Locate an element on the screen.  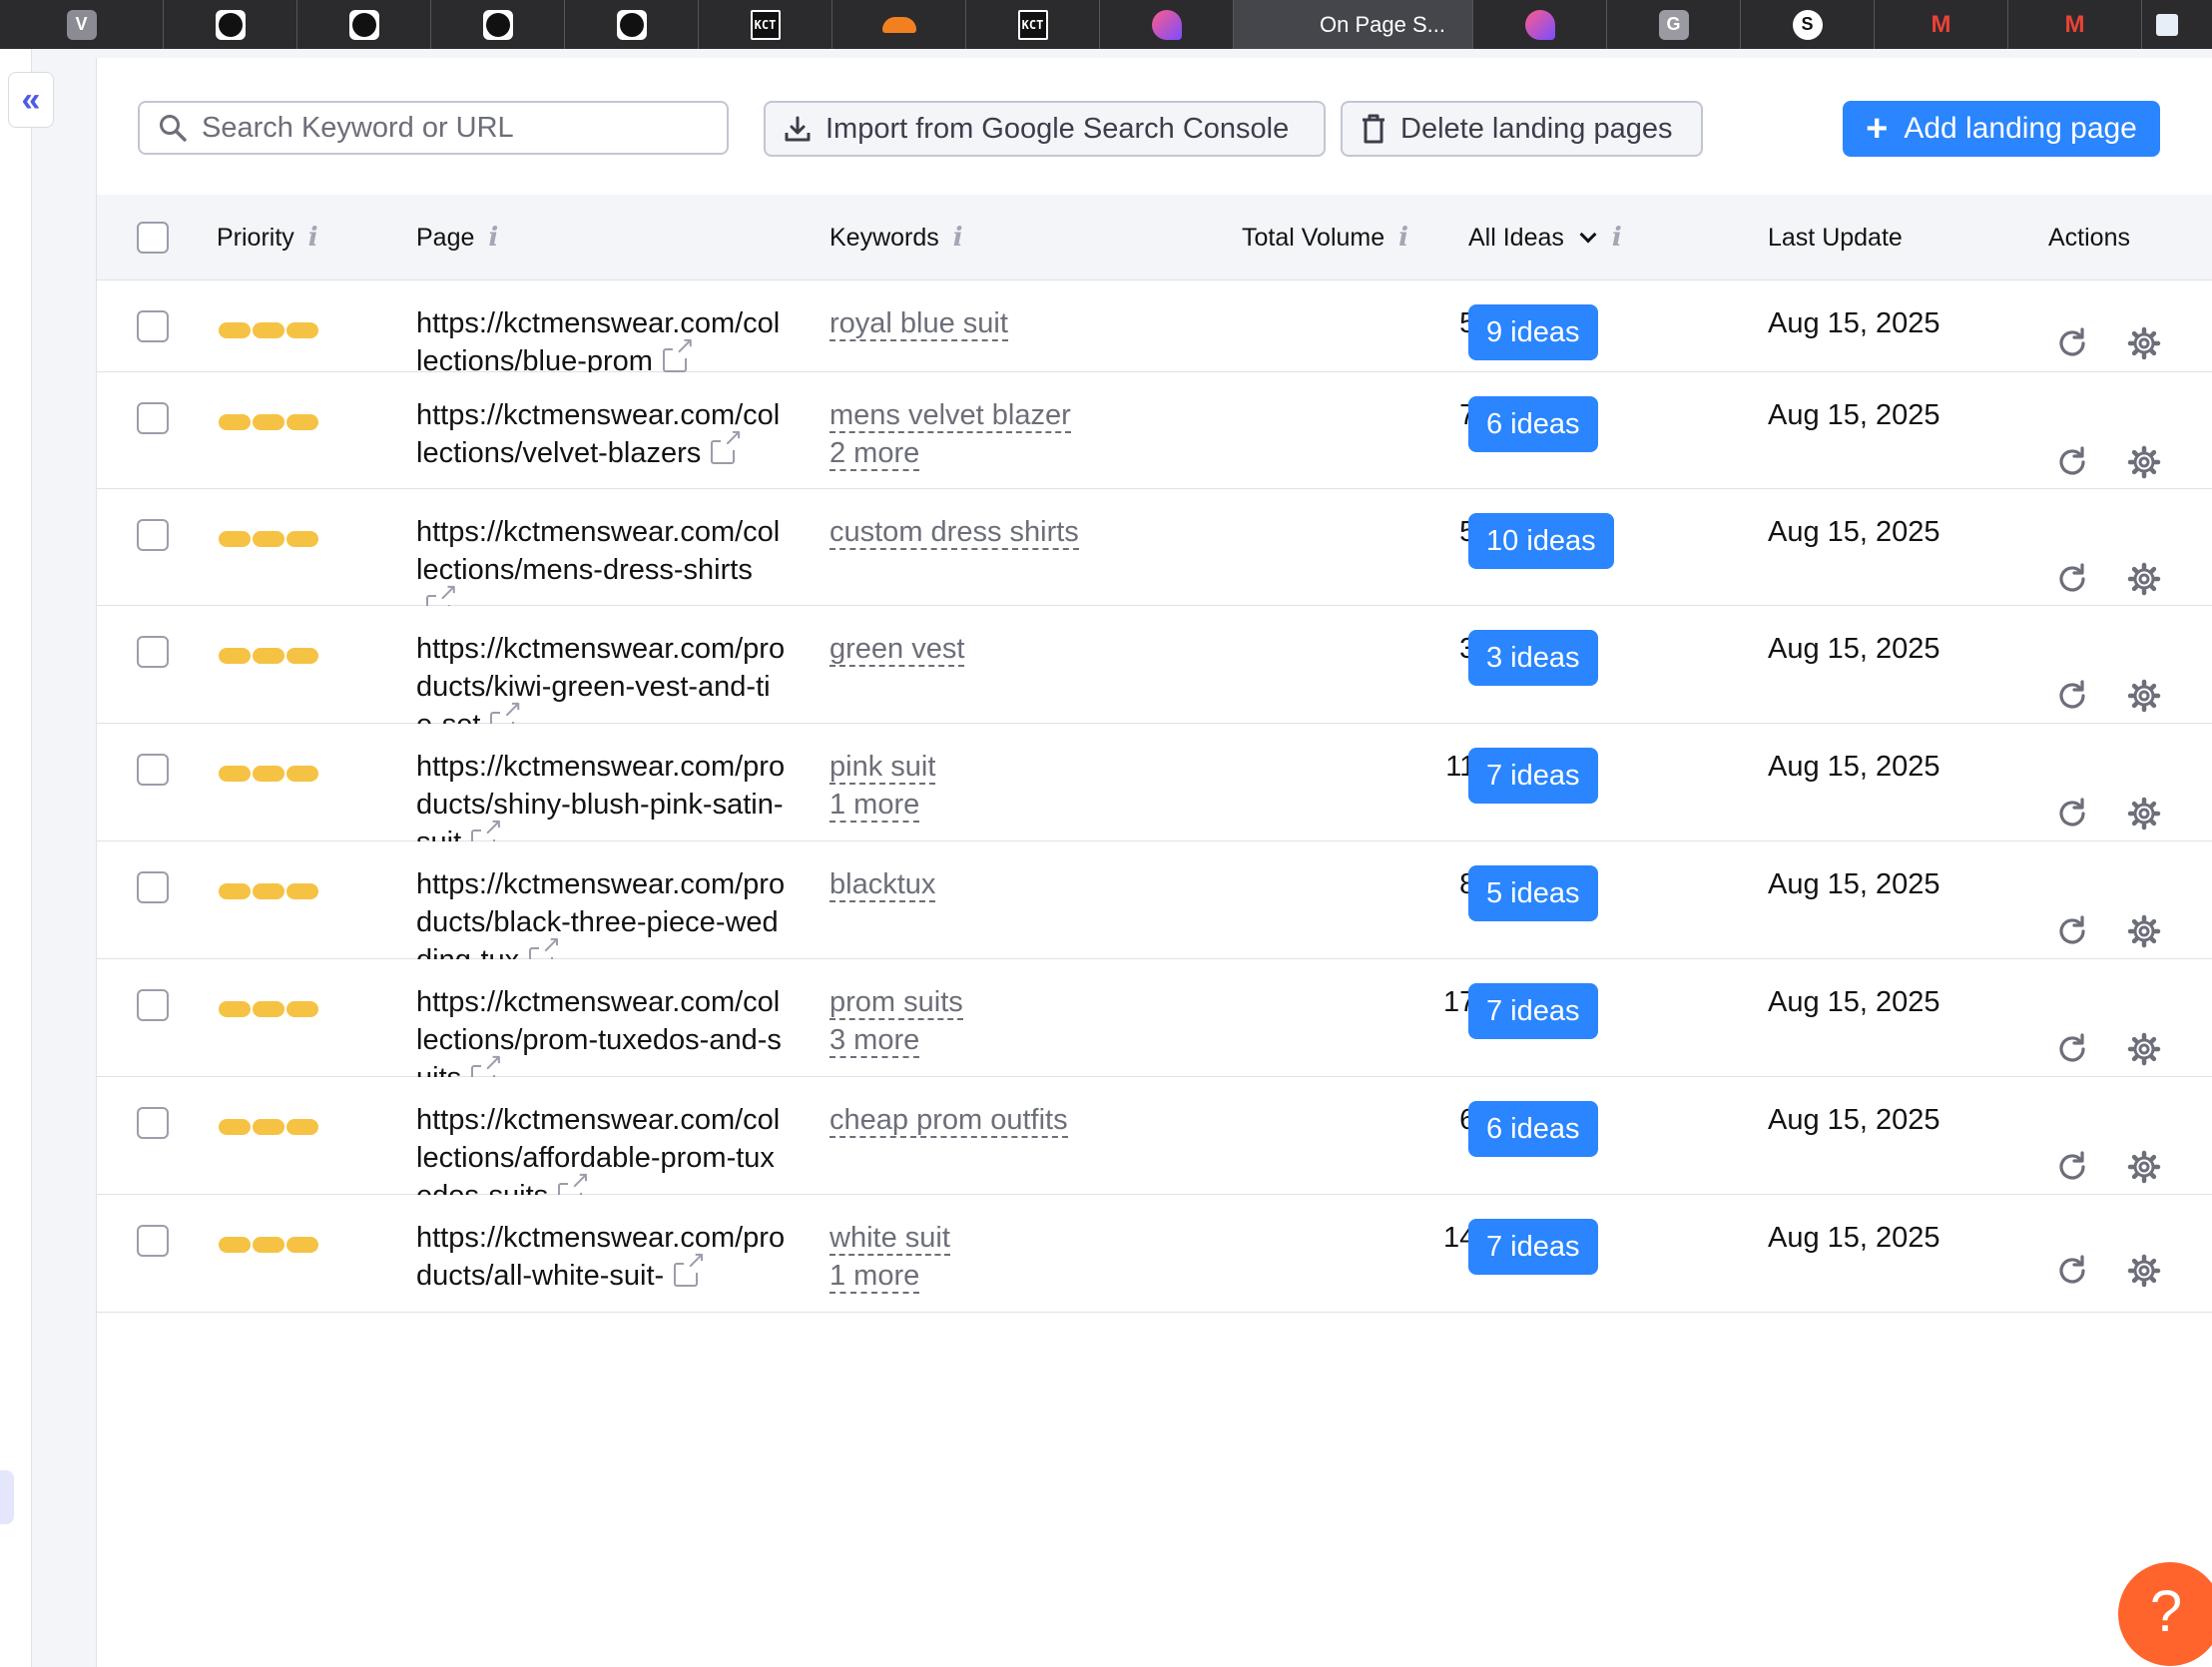
header-priority: Priority i is located at coordinates (267, 237).